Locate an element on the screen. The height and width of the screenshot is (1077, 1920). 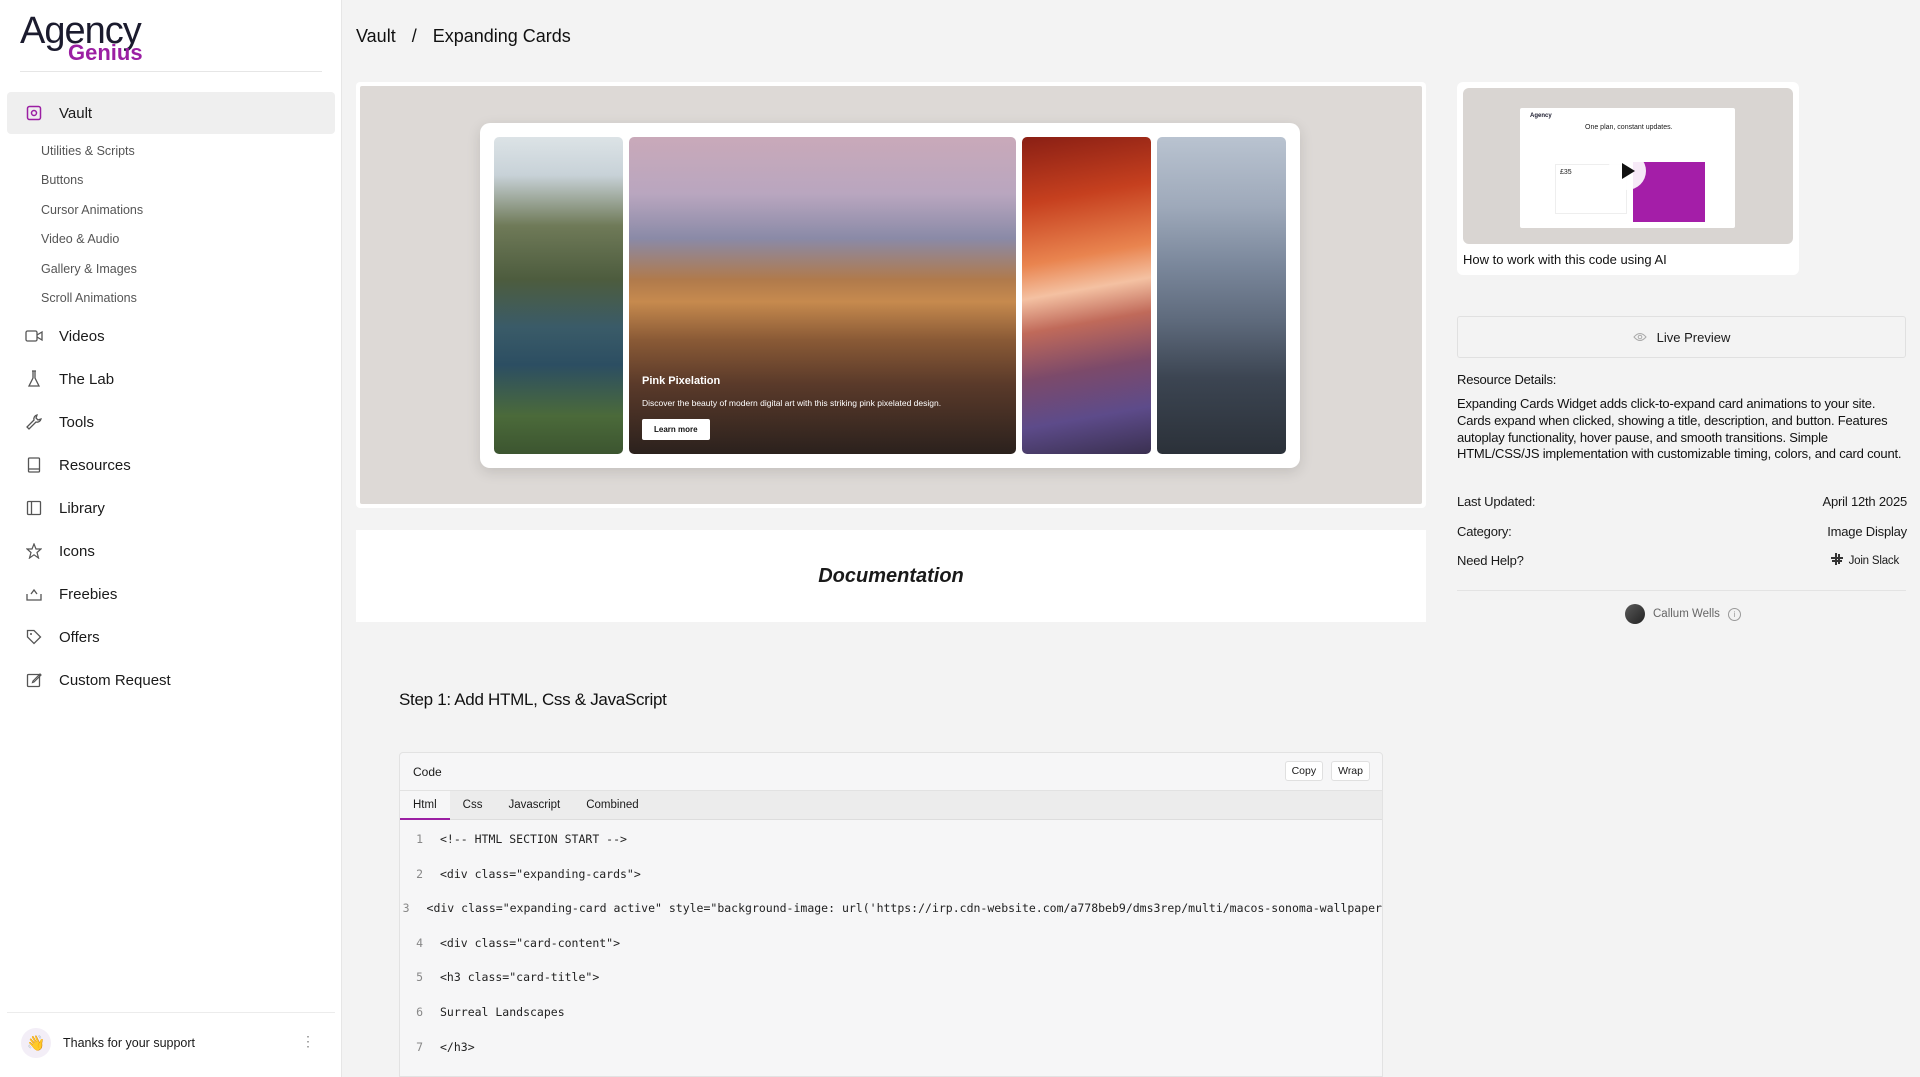
code-line: 4 <div class="card-content"> is located at coordinates (891, 953).